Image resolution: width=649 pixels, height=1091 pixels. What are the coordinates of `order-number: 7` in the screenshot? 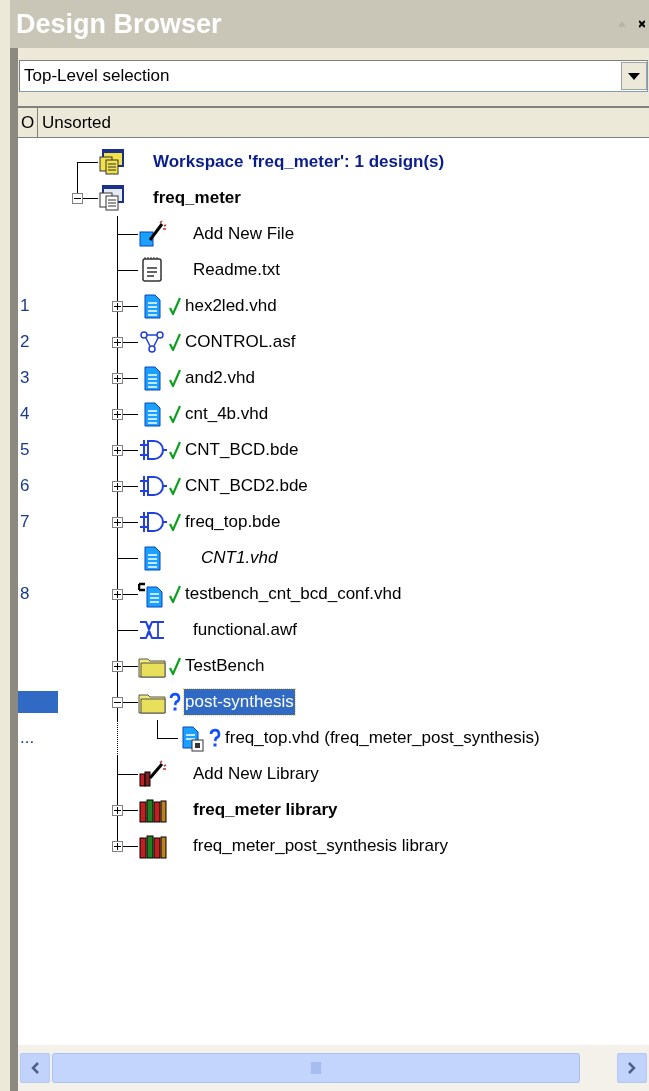 It's located at (25, 522).